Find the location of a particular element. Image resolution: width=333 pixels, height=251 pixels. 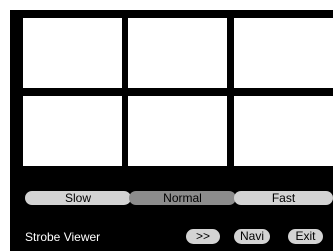

navi-button: Navi is located at coordinates (252, 236).